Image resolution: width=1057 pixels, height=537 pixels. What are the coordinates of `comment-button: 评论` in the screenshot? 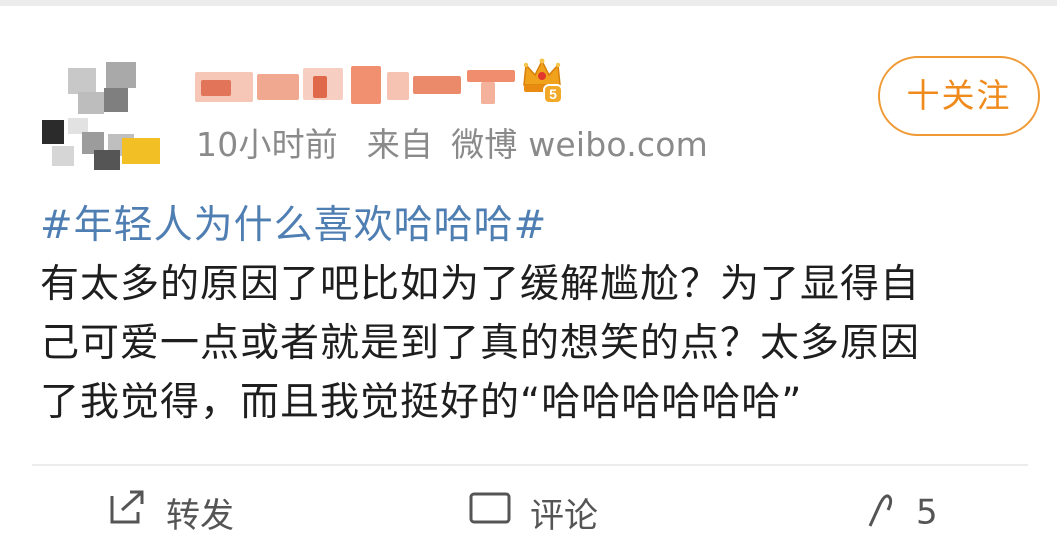 It's located at (533, 512).